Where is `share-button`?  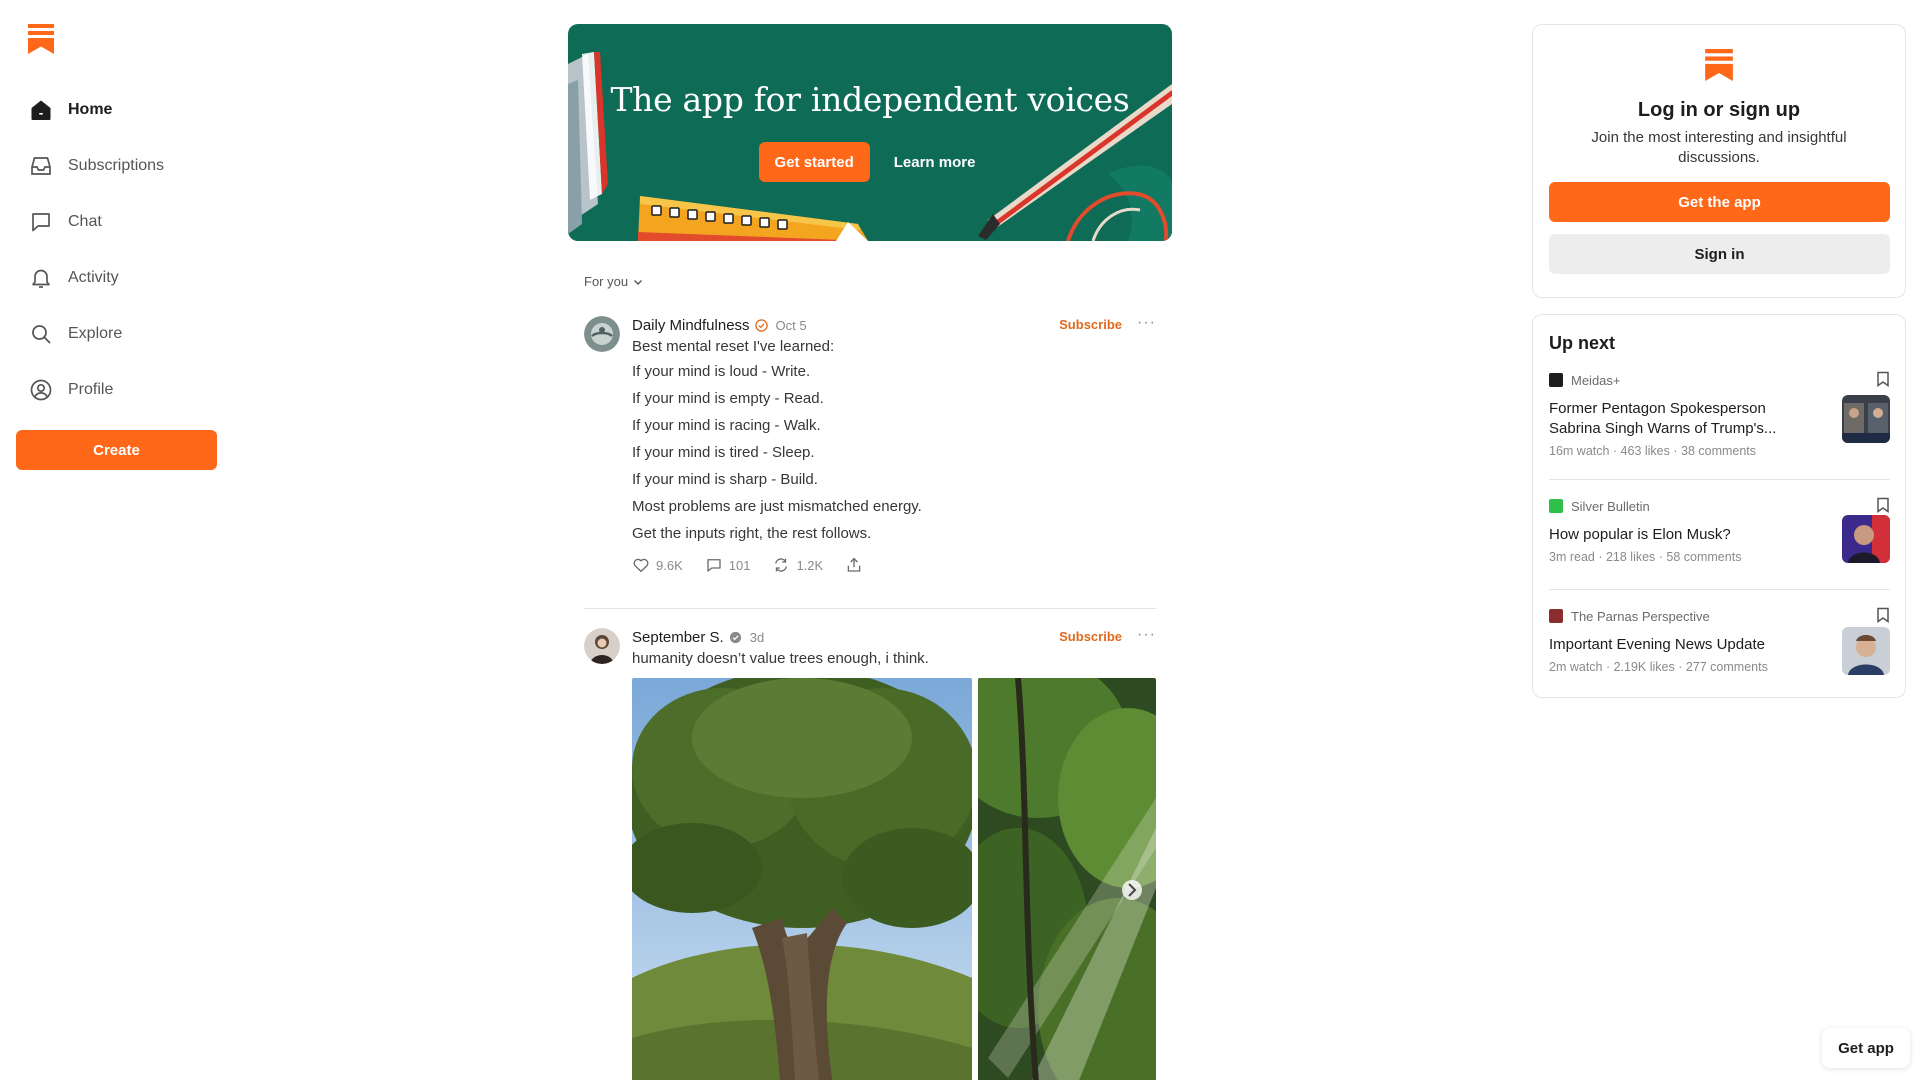
share-button is located at coordinates (854, 565).